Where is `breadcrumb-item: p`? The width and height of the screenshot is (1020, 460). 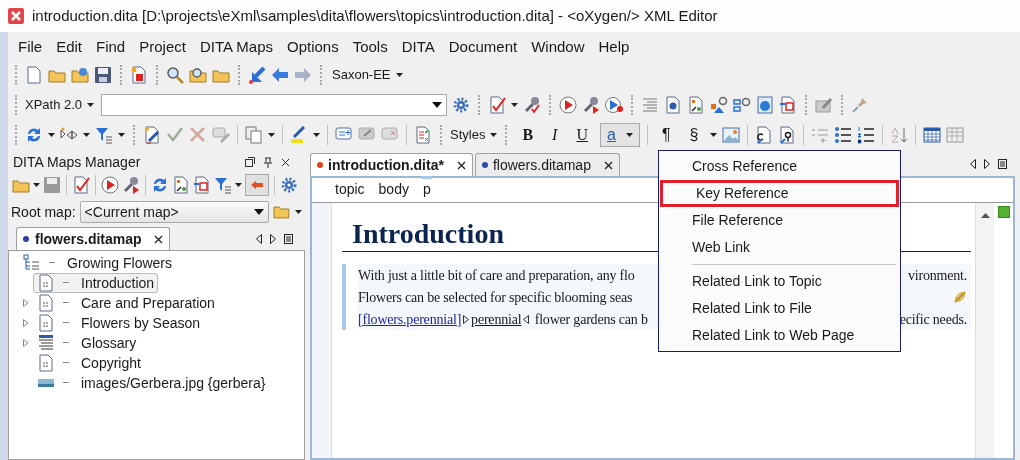
breadcrumb-item: p is located at coordinates (426, 188).